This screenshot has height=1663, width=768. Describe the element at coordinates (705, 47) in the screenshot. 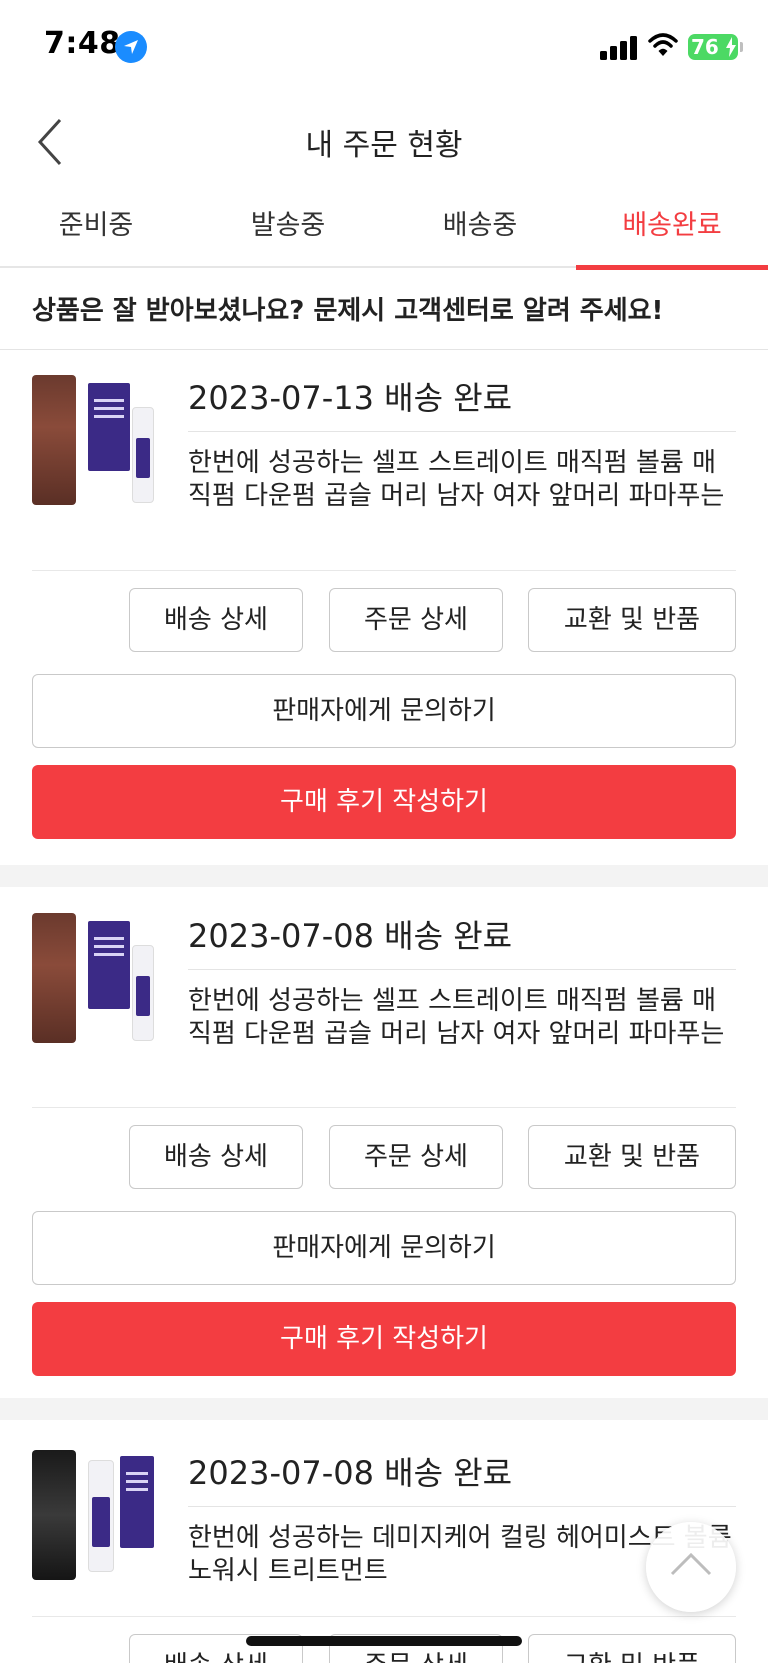

I see `battery-percent: 76` at that location.